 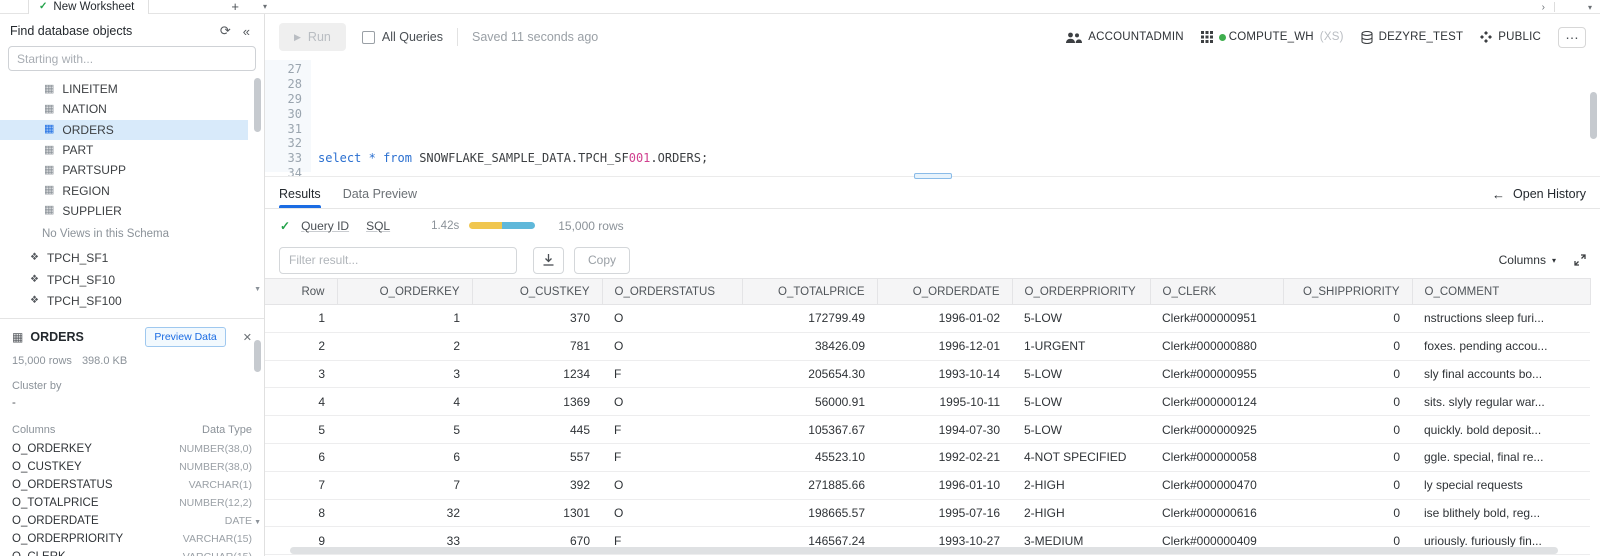 I want to click on cell: Clerk#000000880, so click(x=1216, y=346).